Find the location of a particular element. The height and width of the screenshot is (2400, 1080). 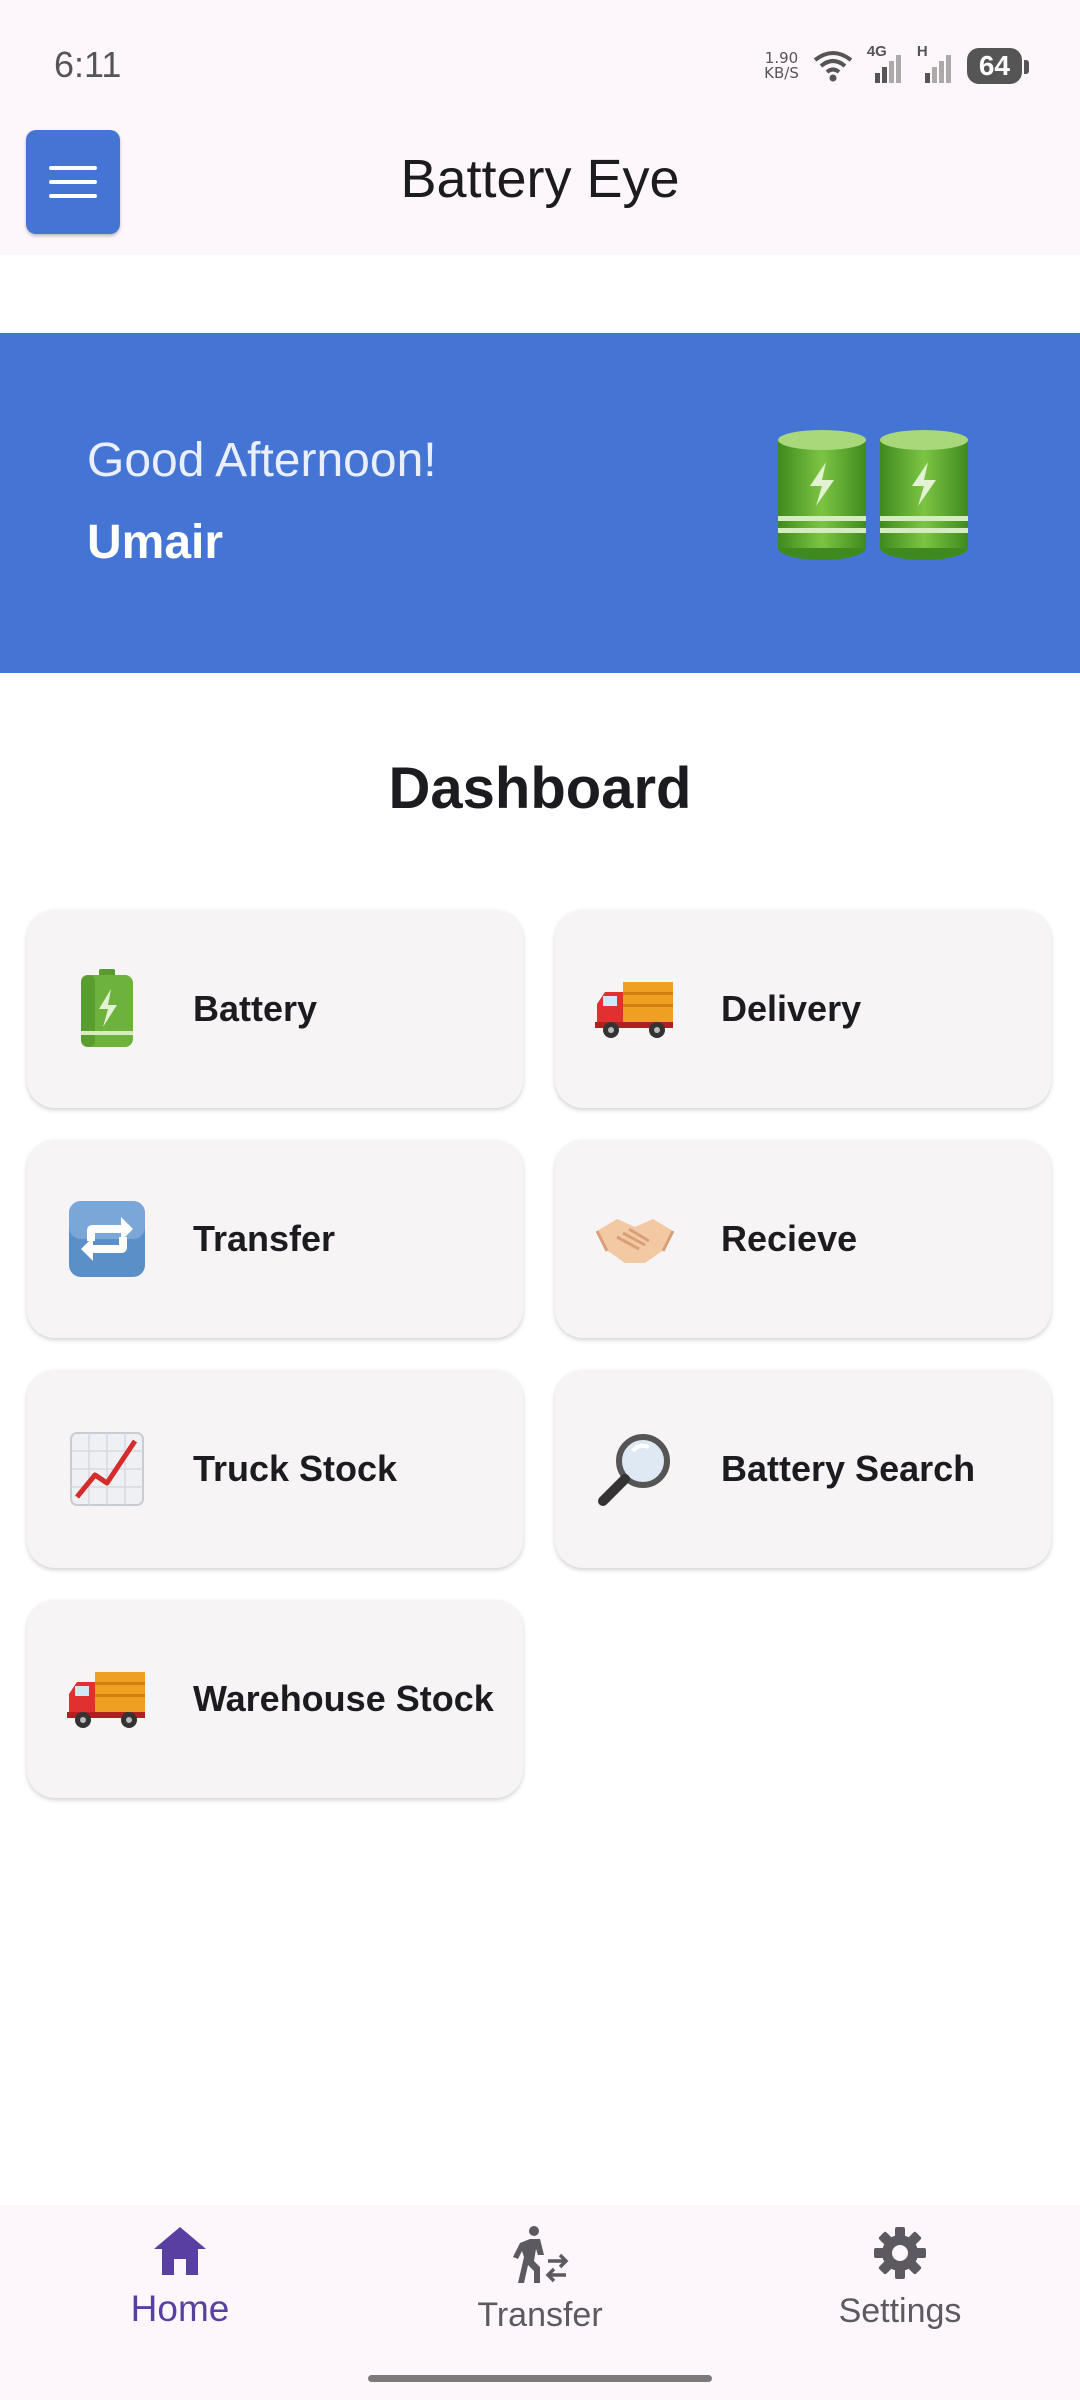

nav-item-settings: Settings is located at coordinates (900, 2278).